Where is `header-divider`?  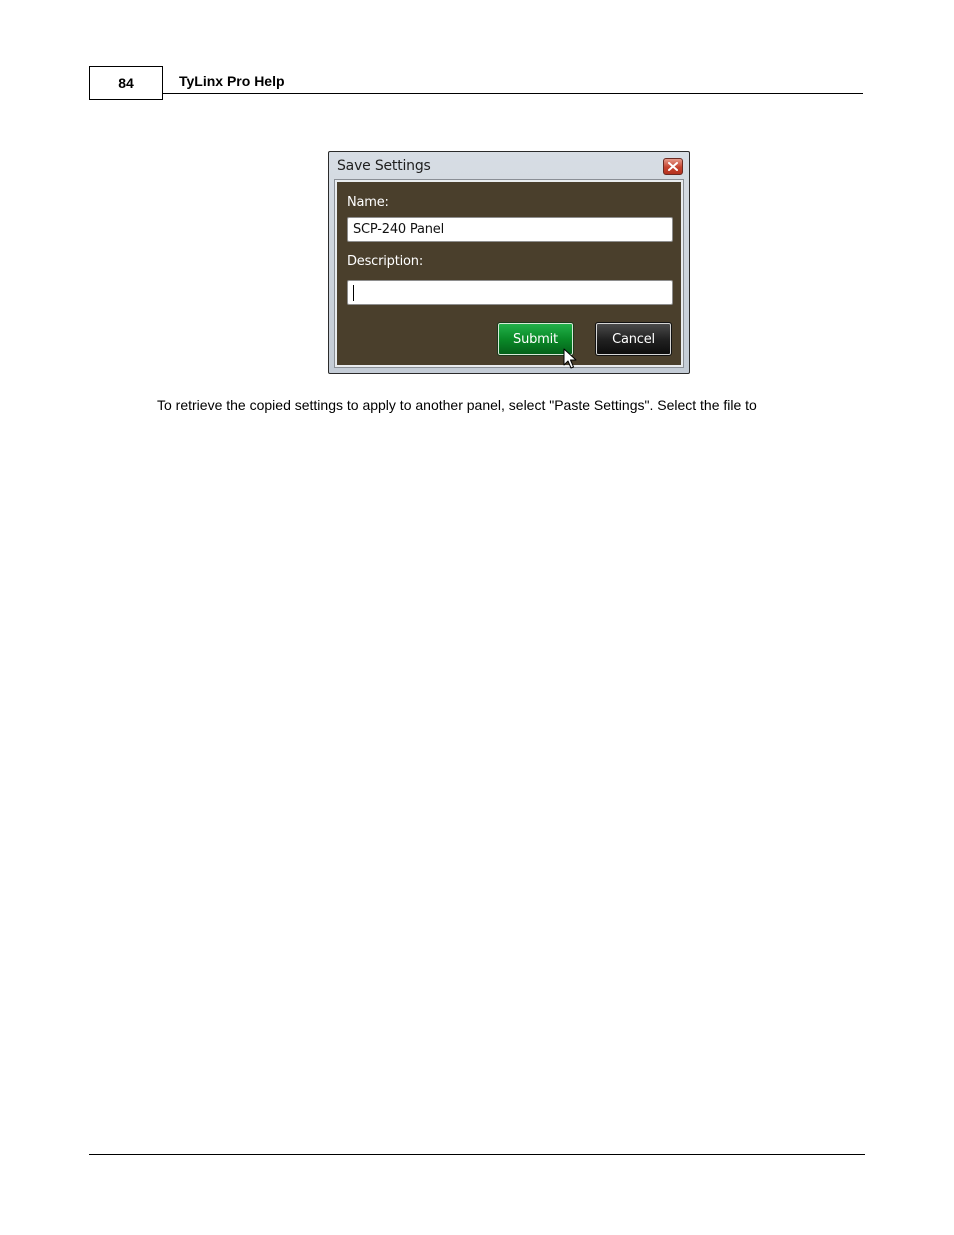 header-divider is located at coordinates (513, 93).